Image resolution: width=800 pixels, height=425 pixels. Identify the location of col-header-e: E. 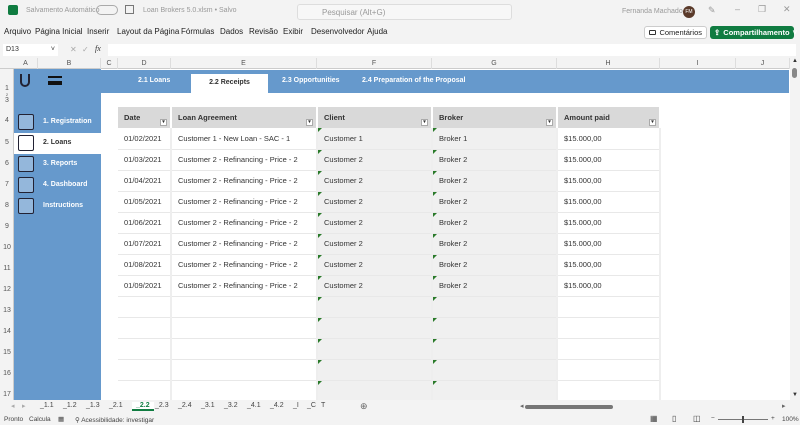
(244, 63).